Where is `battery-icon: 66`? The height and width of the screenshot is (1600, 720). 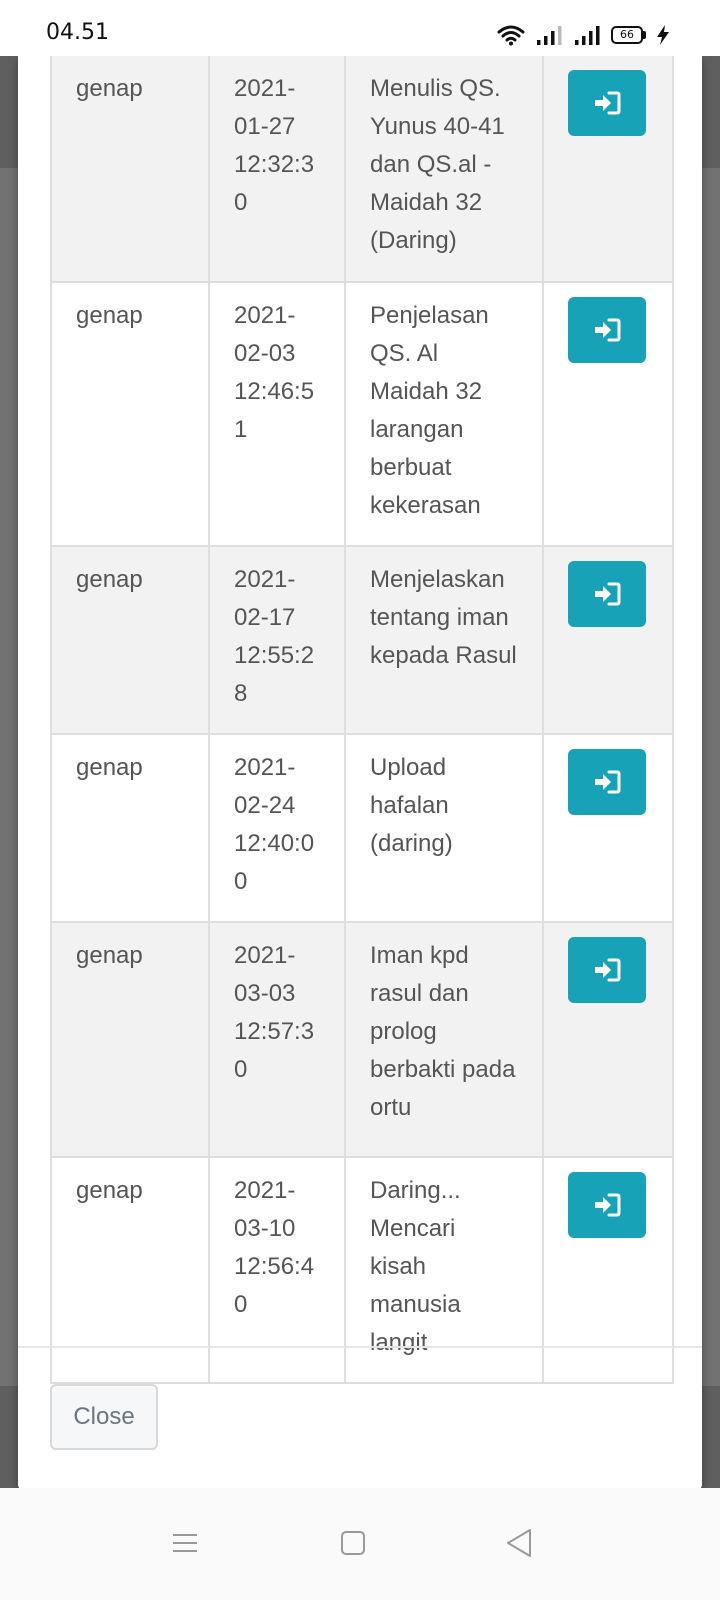 battery-icon: 66 is located at coordinates (628, 35).